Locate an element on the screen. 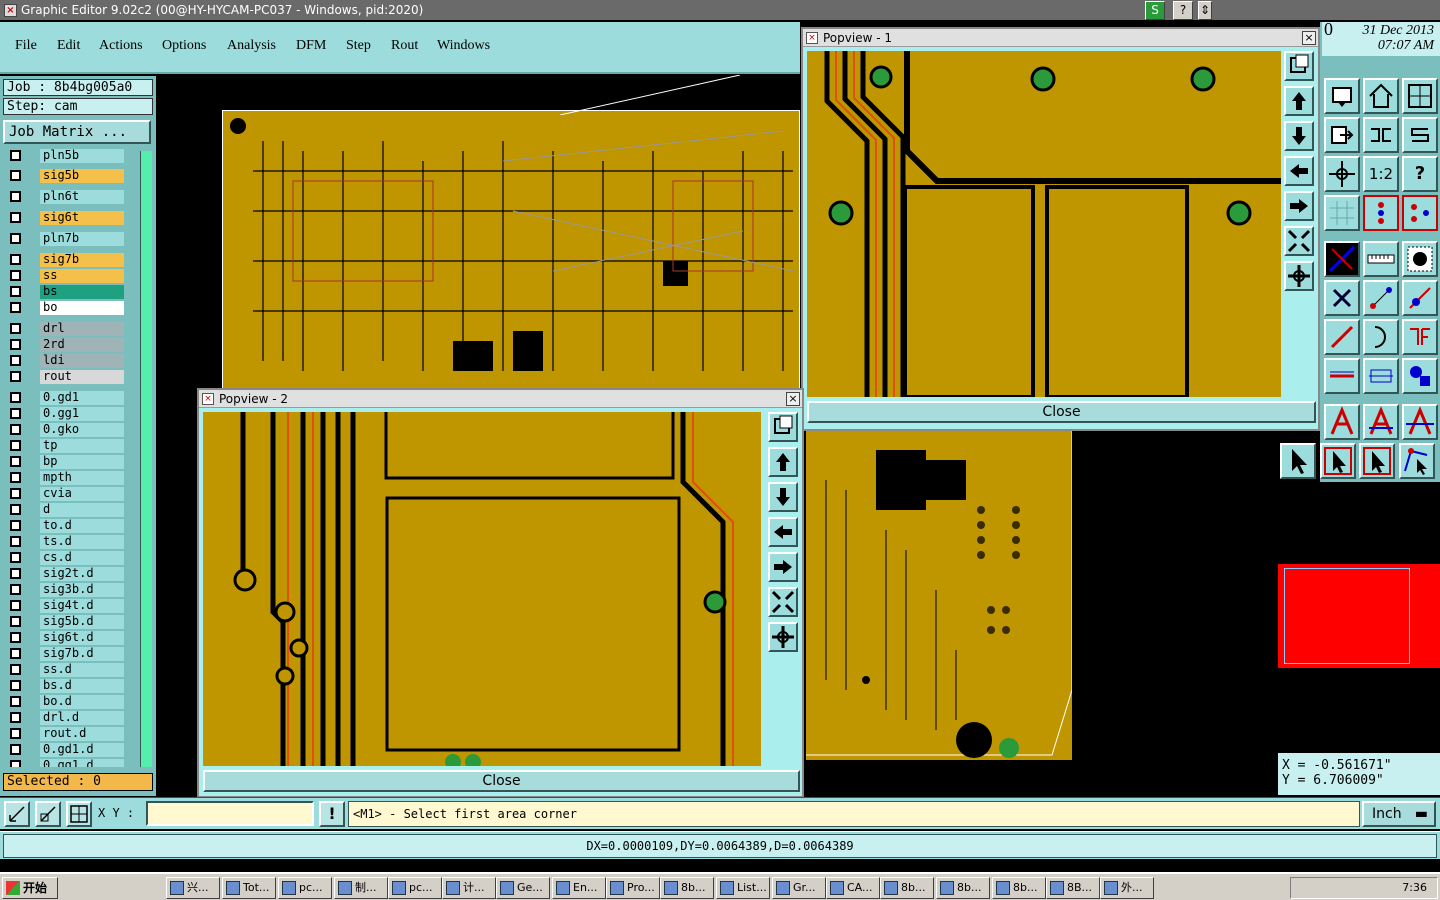 Image resolution: width=1440 pixels, height=900 pixels. layer-row: pln6t is located at coordinates (65, 197).